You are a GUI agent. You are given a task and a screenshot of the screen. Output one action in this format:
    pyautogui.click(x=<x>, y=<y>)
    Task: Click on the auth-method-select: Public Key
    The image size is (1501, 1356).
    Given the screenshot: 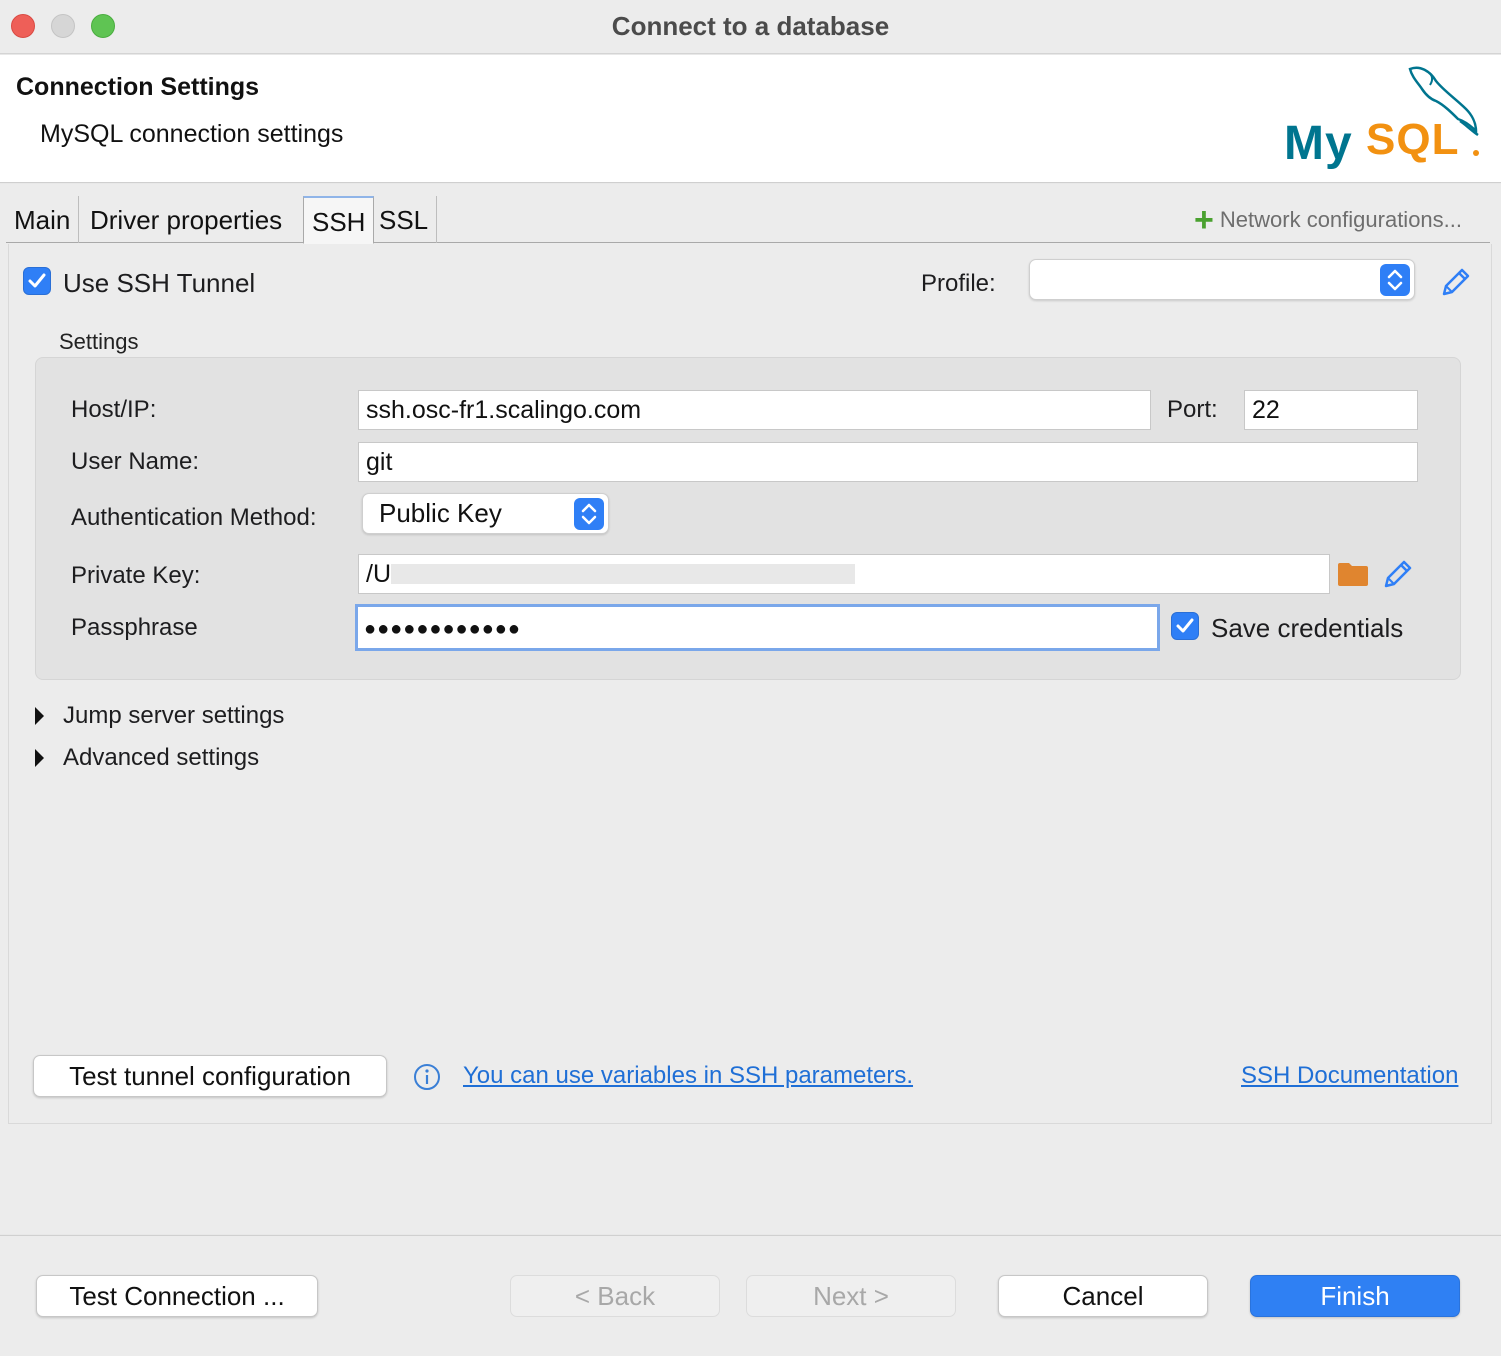 What is the action you would take?
    pyautogui.click(x=485, y=513)
    